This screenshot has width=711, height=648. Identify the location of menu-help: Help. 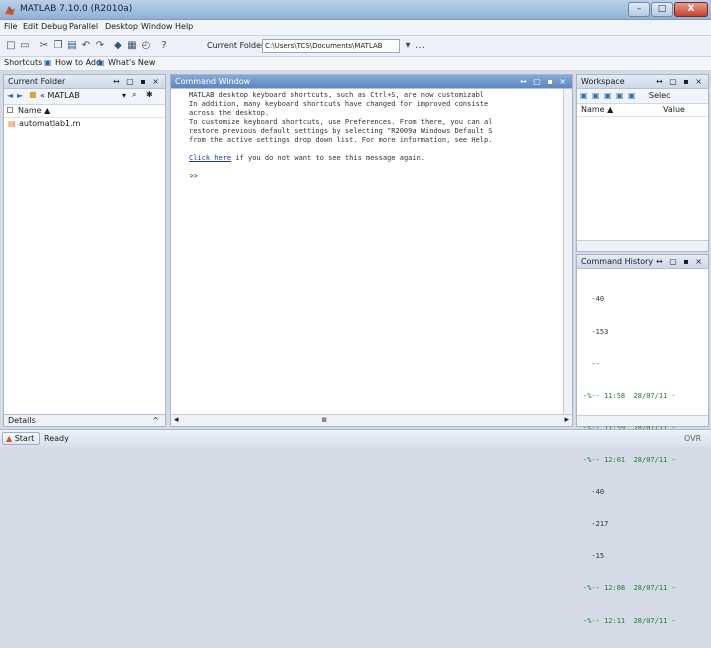
(184, 26).